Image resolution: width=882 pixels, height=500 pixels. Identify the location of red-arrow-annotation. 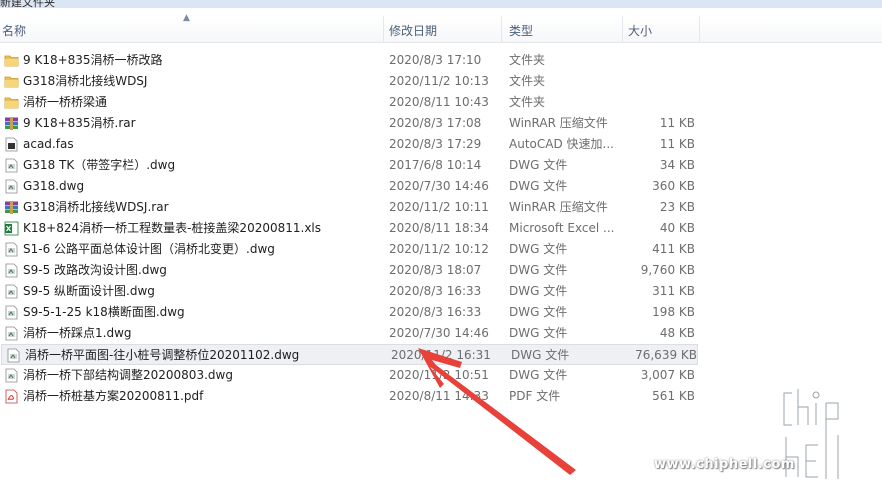
(497, 411).